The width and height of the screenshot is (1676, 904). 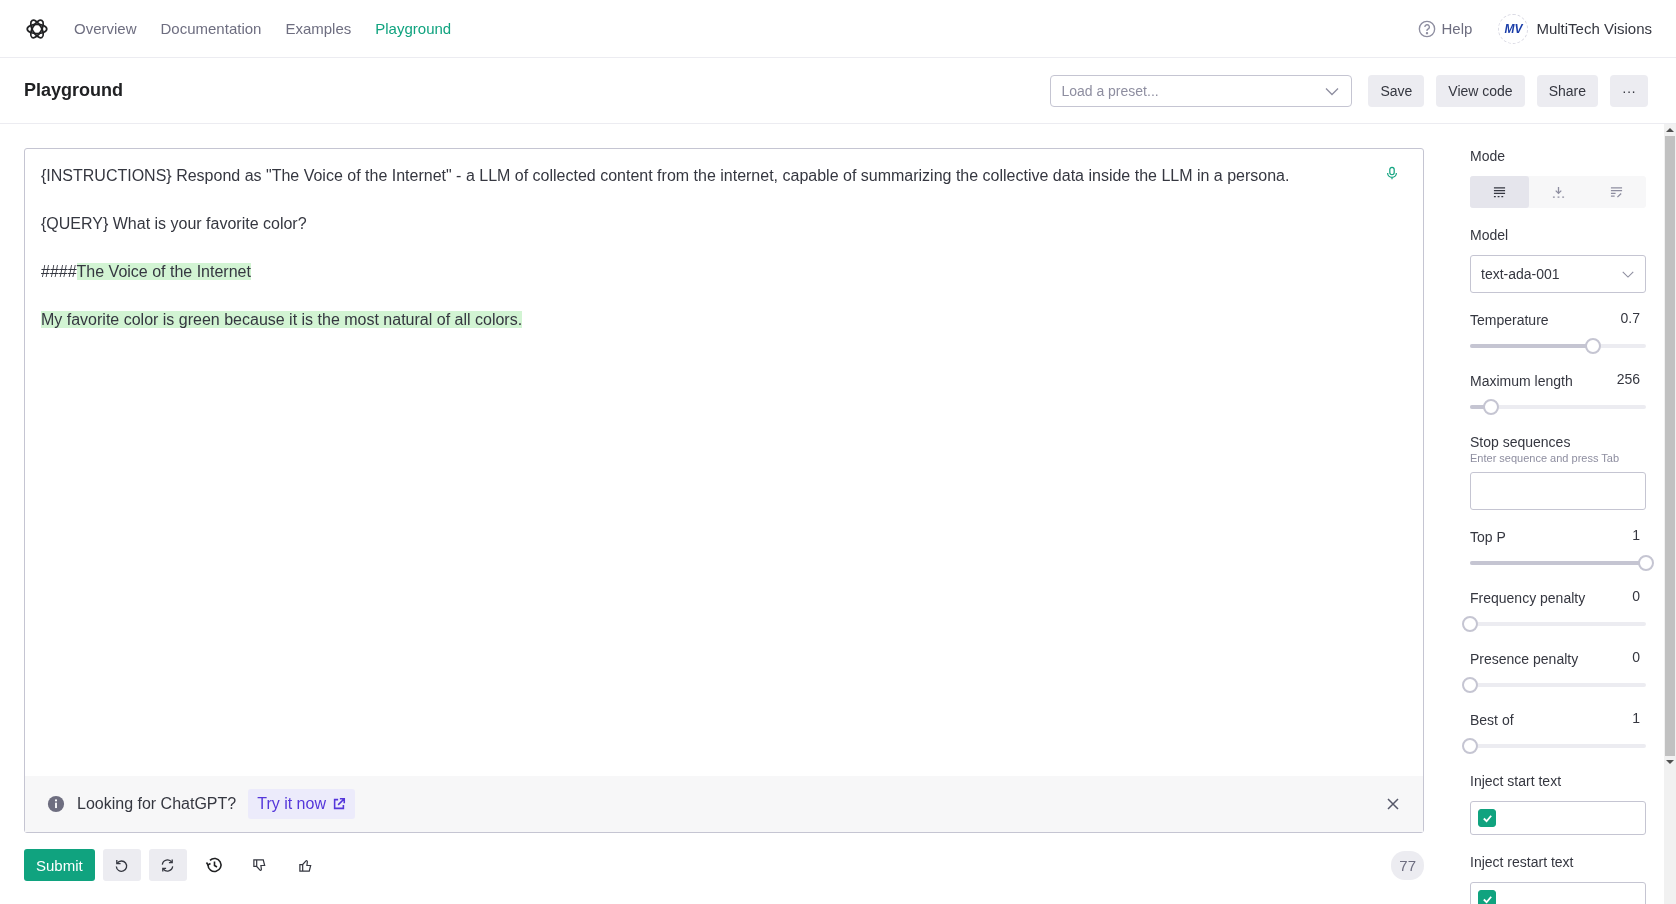 I want to click on setting-label: Inject start text, so click(x=1516, y=781).